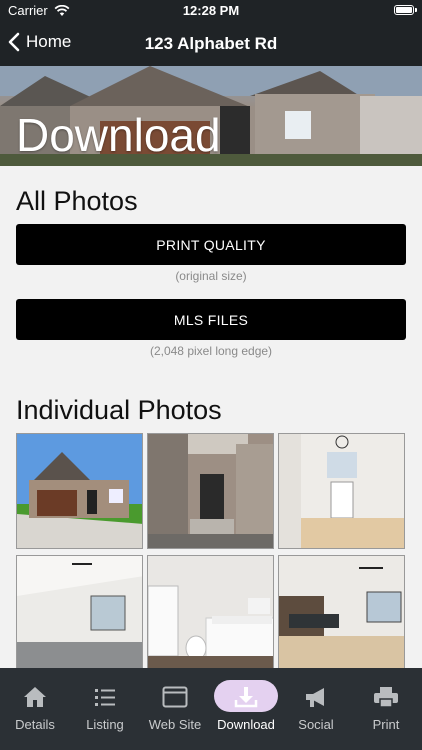  What do you see at coordinates (35, 724) in the screenshot?
I see `tab-label: Details` at bounding box center [35, 724].